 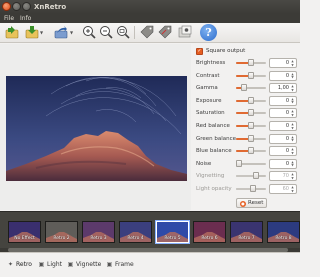 What do you see at coordinates (150, 264) in the screenshot?
I see `tab-bar: ✦ Retro ▣ Light ▣ Vignette ▣ Frame` at bounding box center [150, 264].